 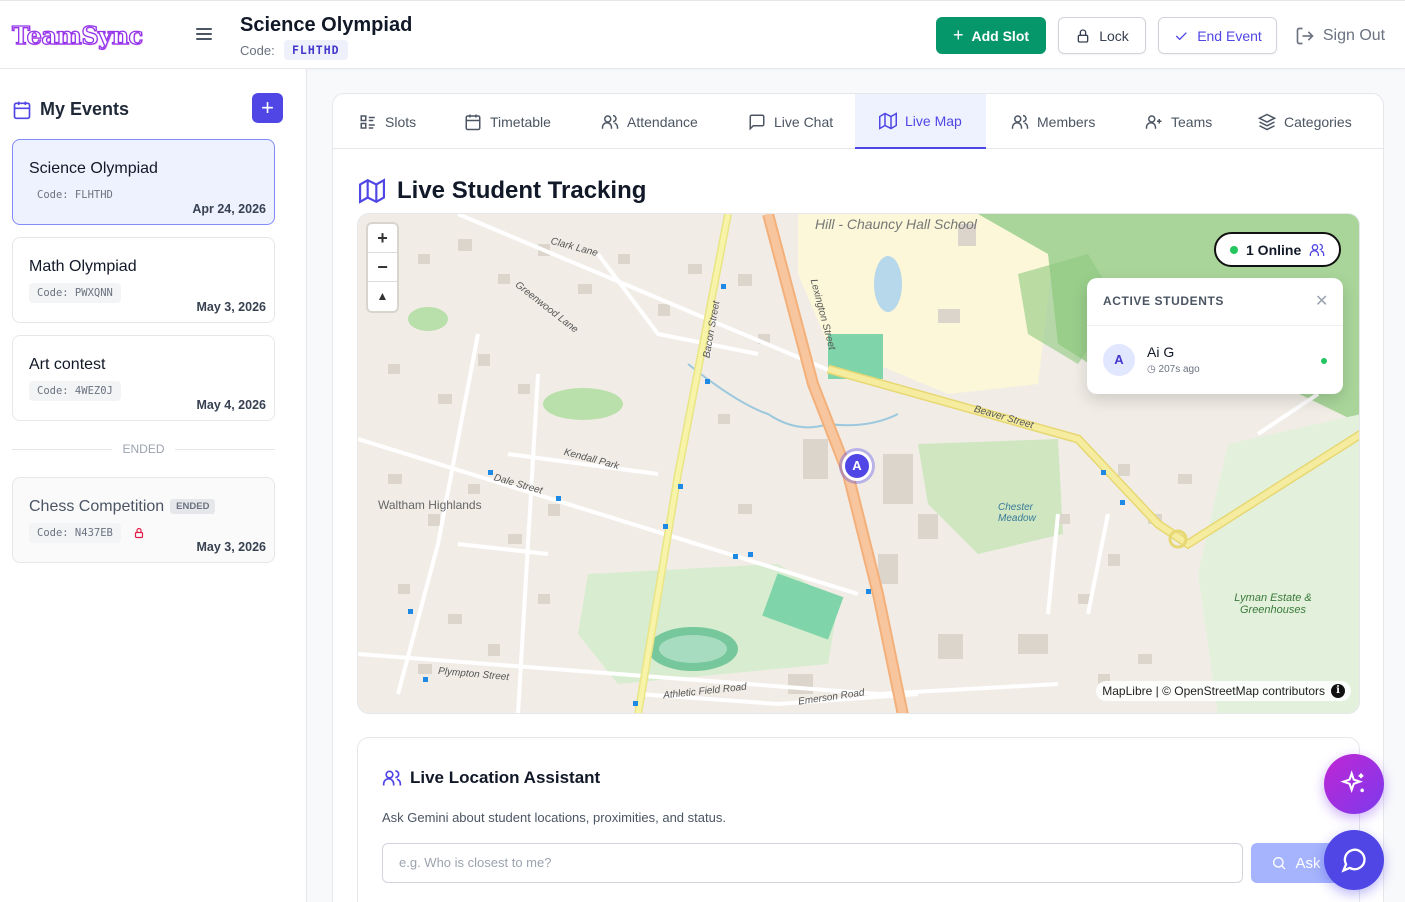 I want to click on event-code: FLHTHD, so click(x=316, y=50).